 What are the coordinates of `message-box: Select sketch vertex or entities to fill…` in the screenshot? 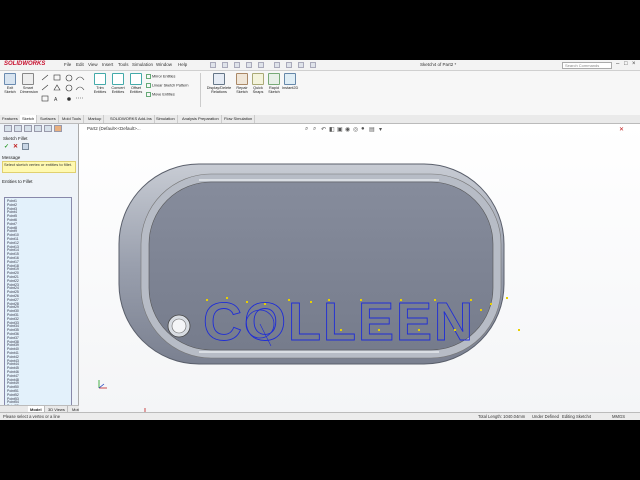 It's located at (39, 167).